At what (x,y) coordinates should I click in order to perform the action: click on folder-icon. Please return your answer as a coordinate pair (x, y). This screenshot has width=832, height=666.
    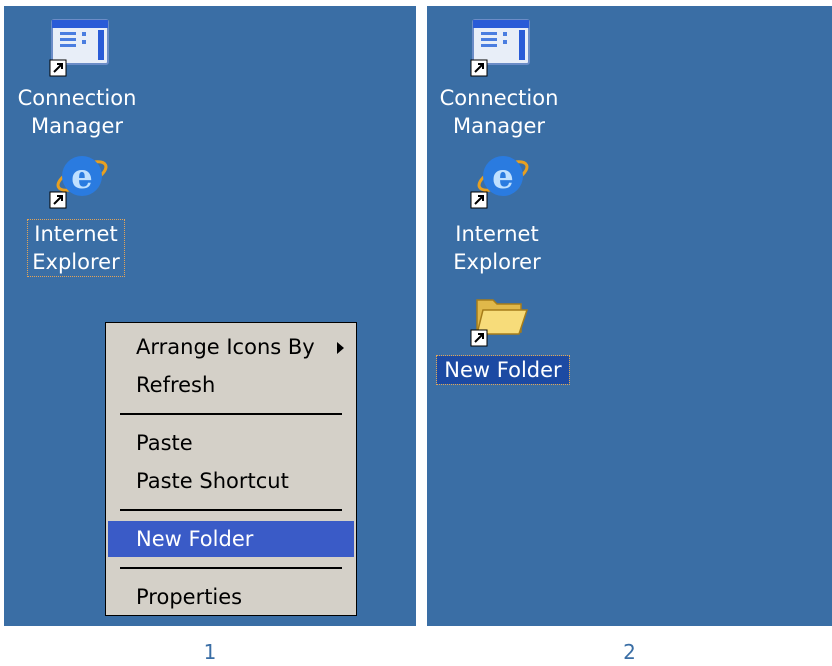
    Looking at the image, I should click on (500, 317).